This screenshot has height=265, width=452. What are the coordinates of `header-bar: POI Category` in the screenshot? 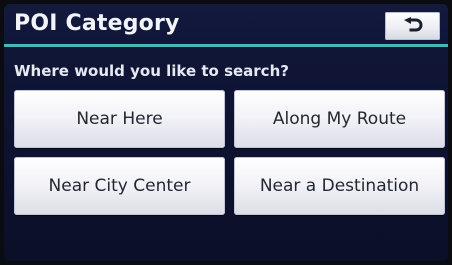 It's located at (226, 24).